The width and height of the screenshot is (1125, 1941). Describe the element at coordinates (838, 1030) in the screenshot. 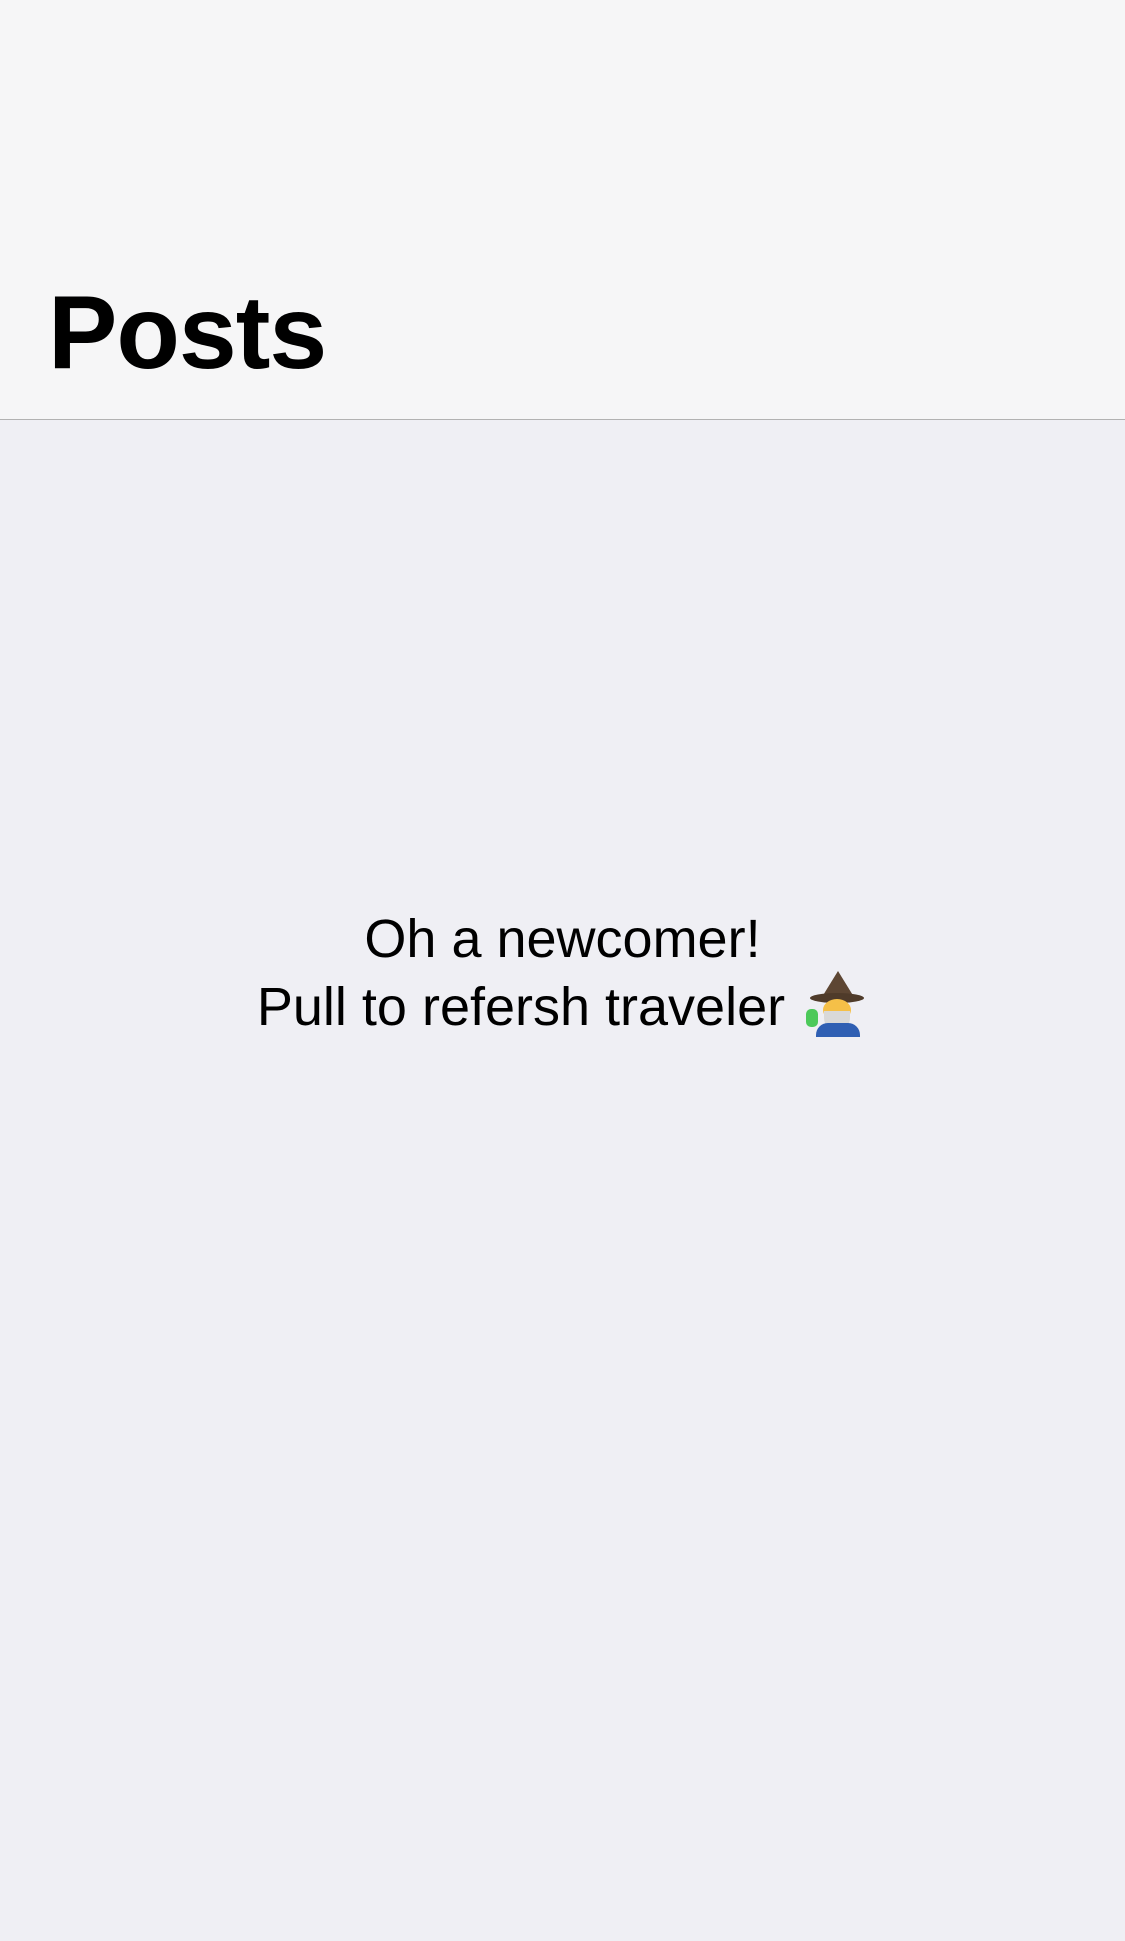

I see `wizard-robe` at that location.